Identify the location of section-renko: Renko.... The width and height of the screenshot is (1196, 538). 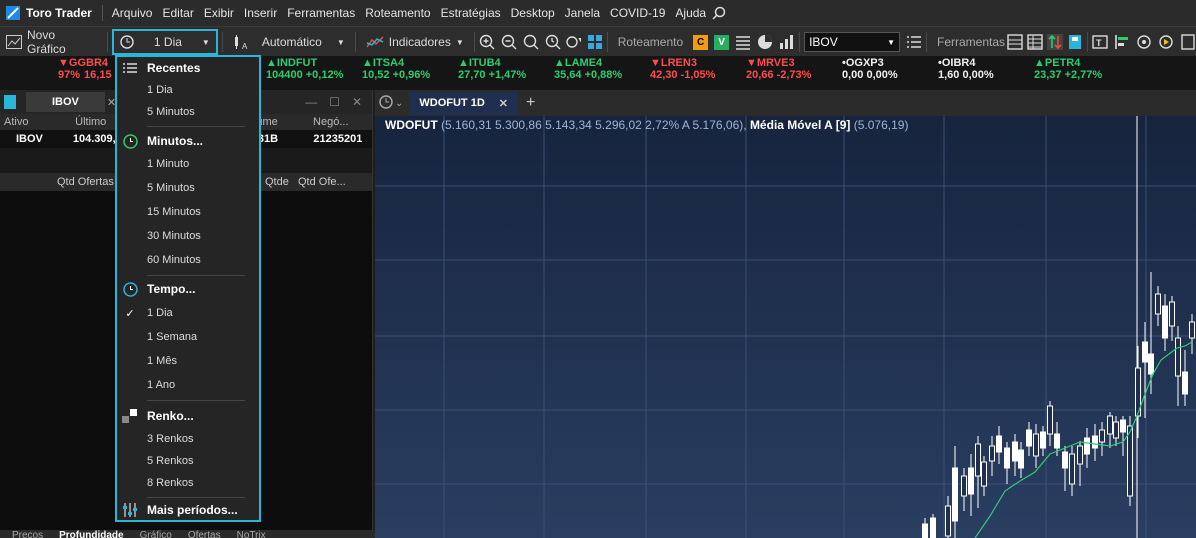
(188, 416).